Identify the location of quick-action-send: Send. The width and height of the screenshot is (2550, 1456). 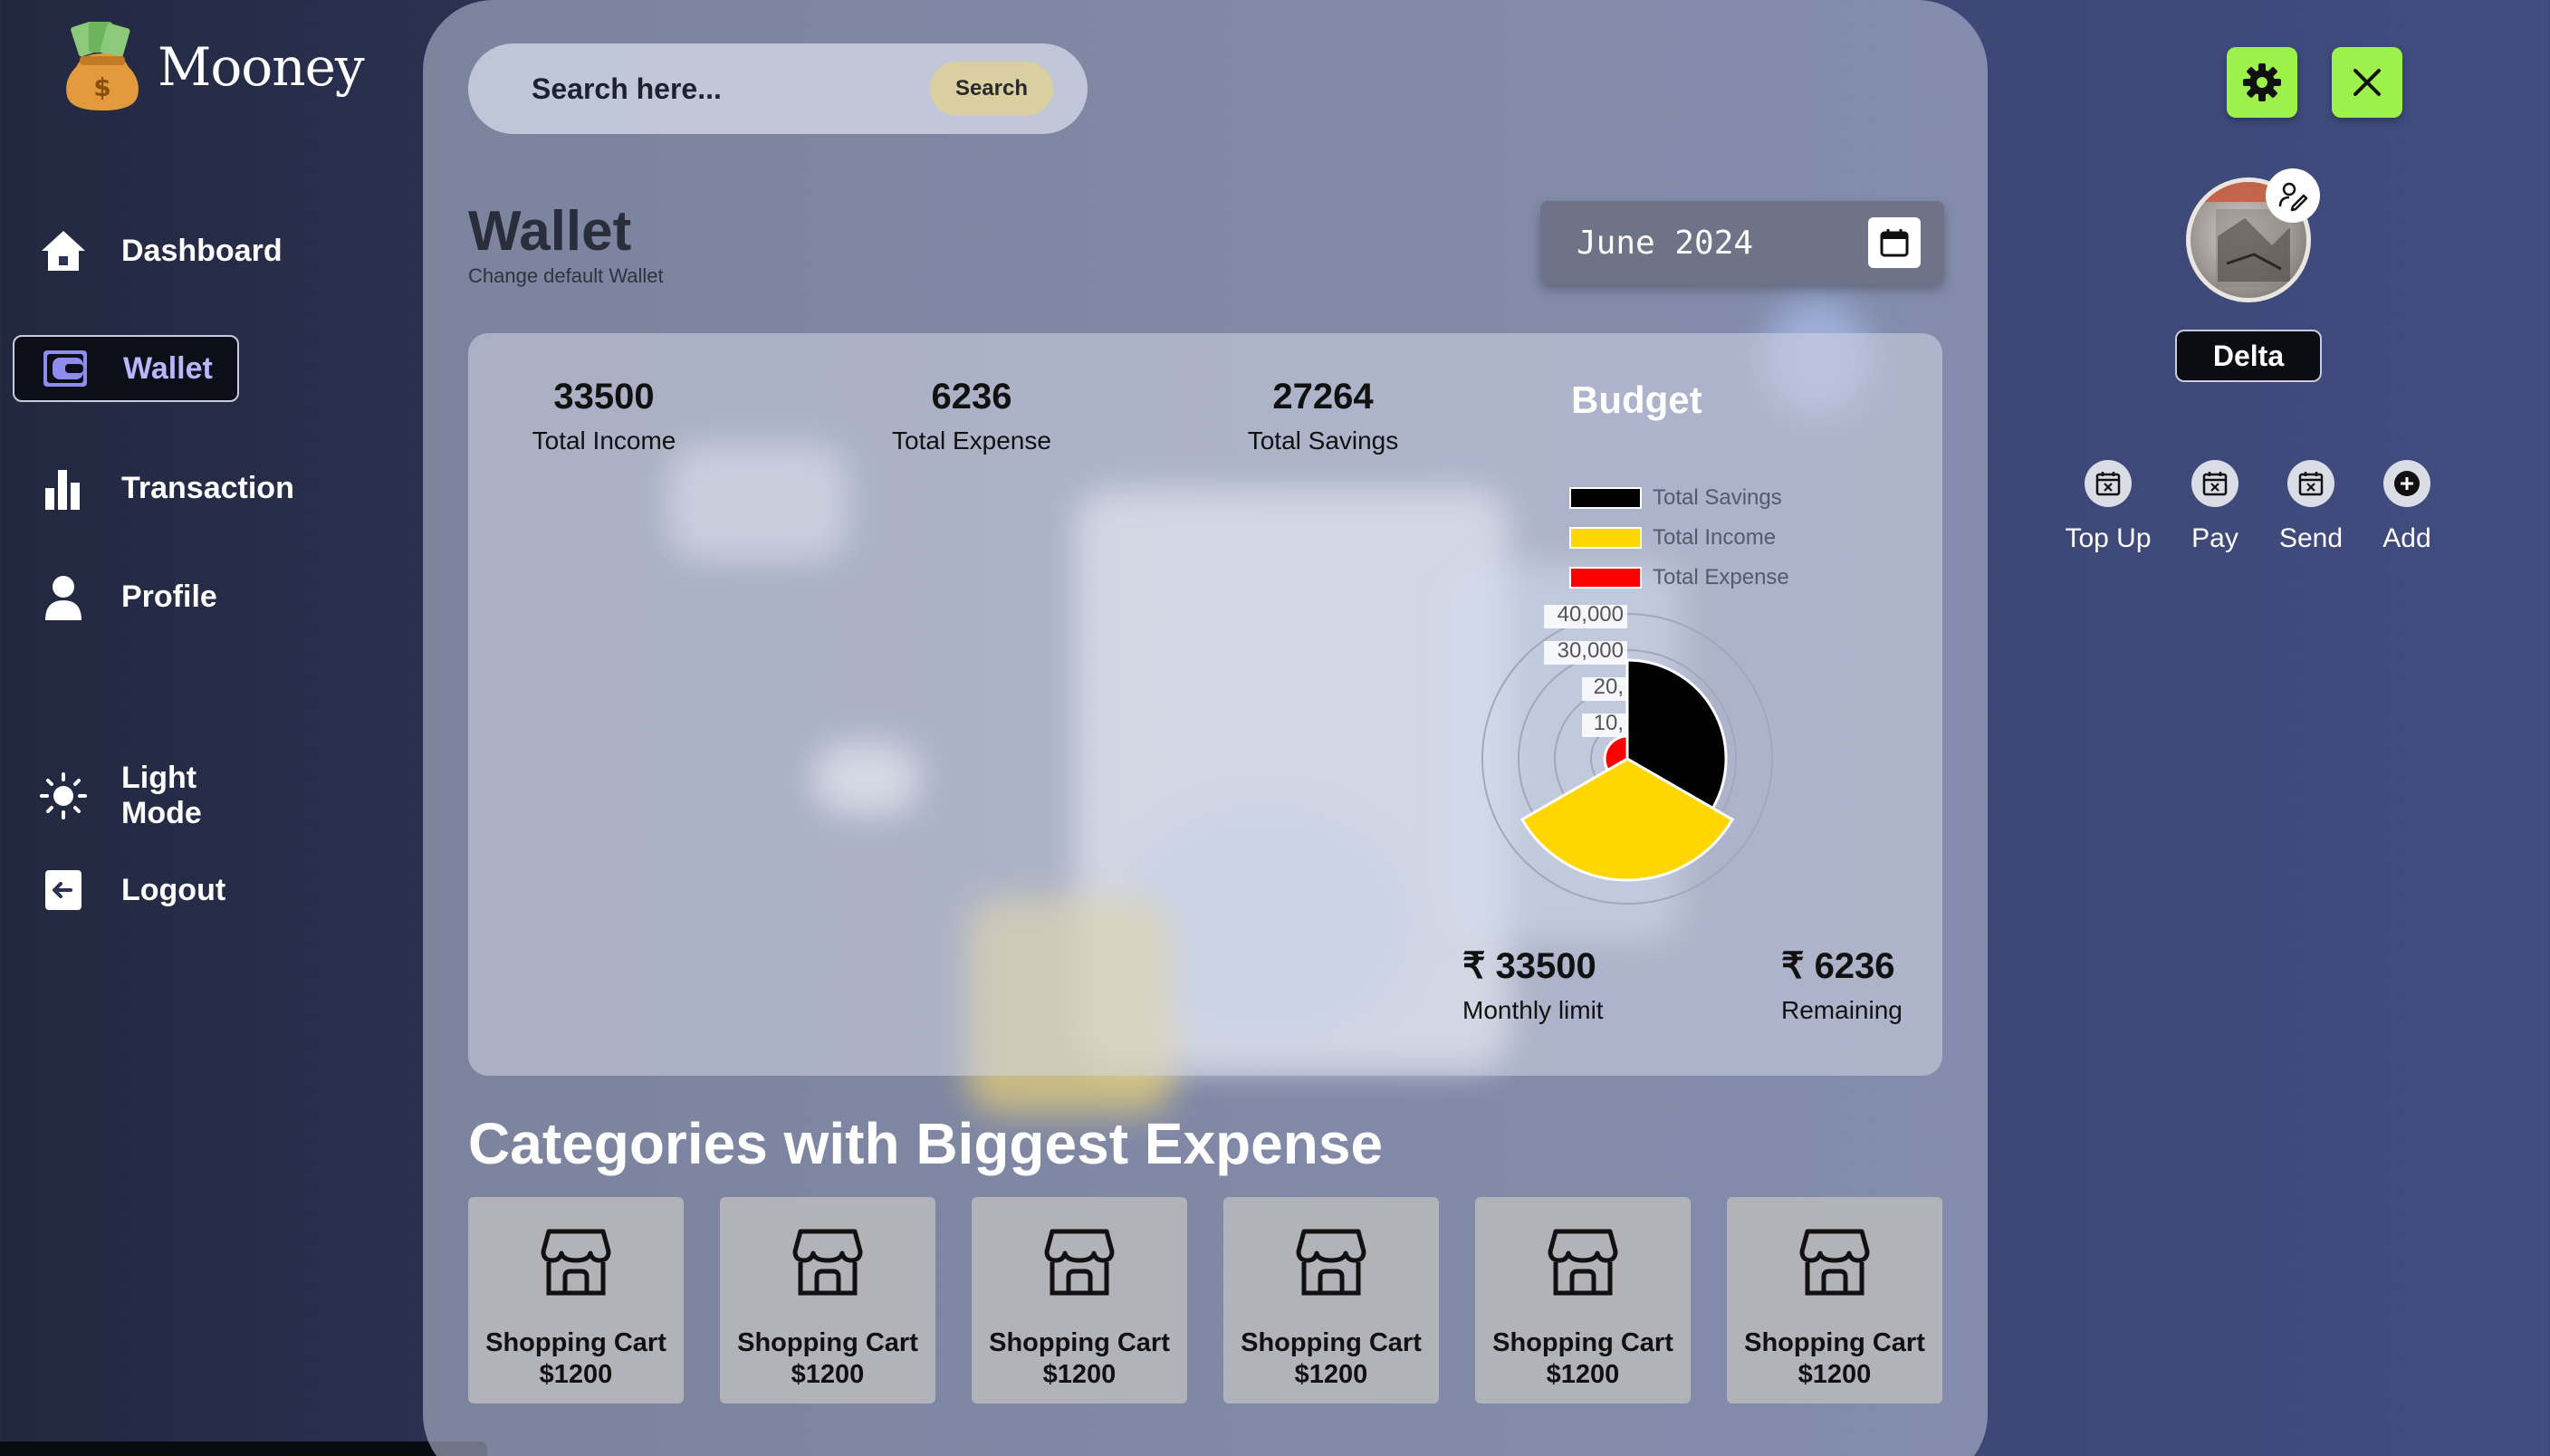
(2311, 507).